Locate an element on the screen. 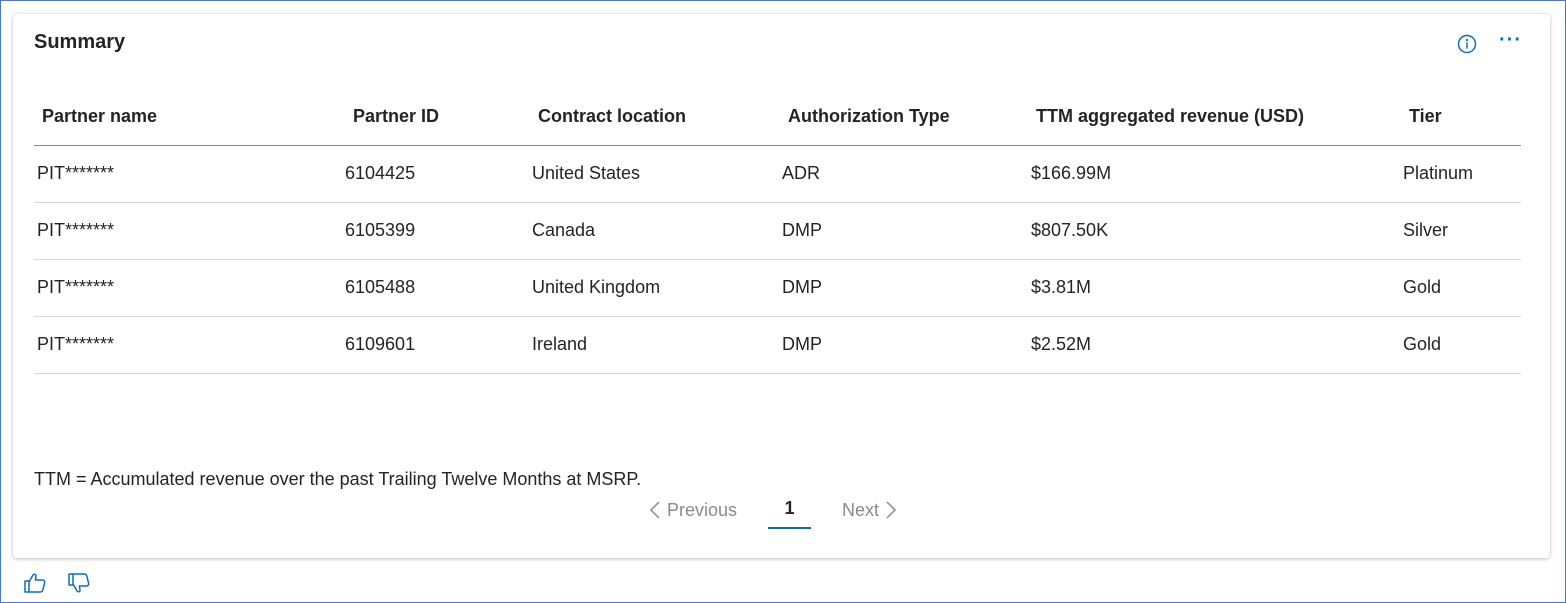  page-number-current: 1 is located at coordinates (790, 513).